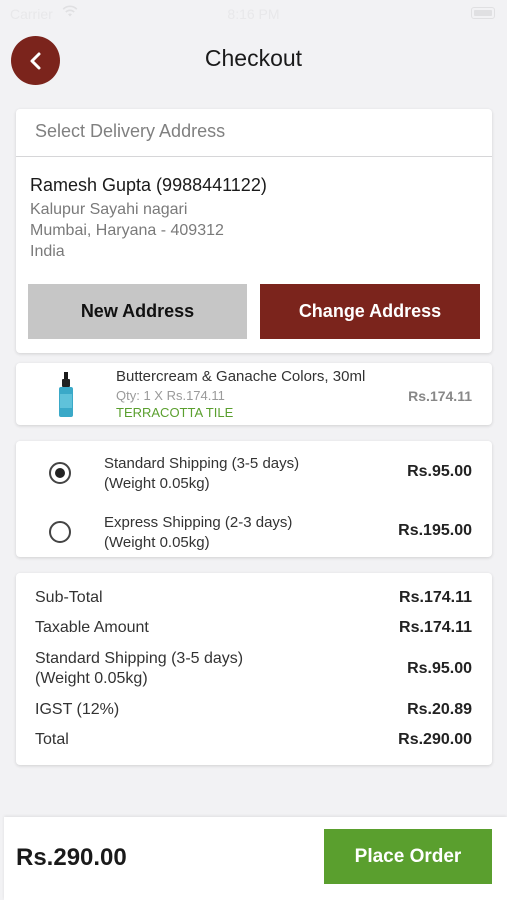  What do you see at coordinates (148, 185) in the screenshot?
I see `address-name: Ramesh Gupta (9988441122)` at bounding box center [148, 185].